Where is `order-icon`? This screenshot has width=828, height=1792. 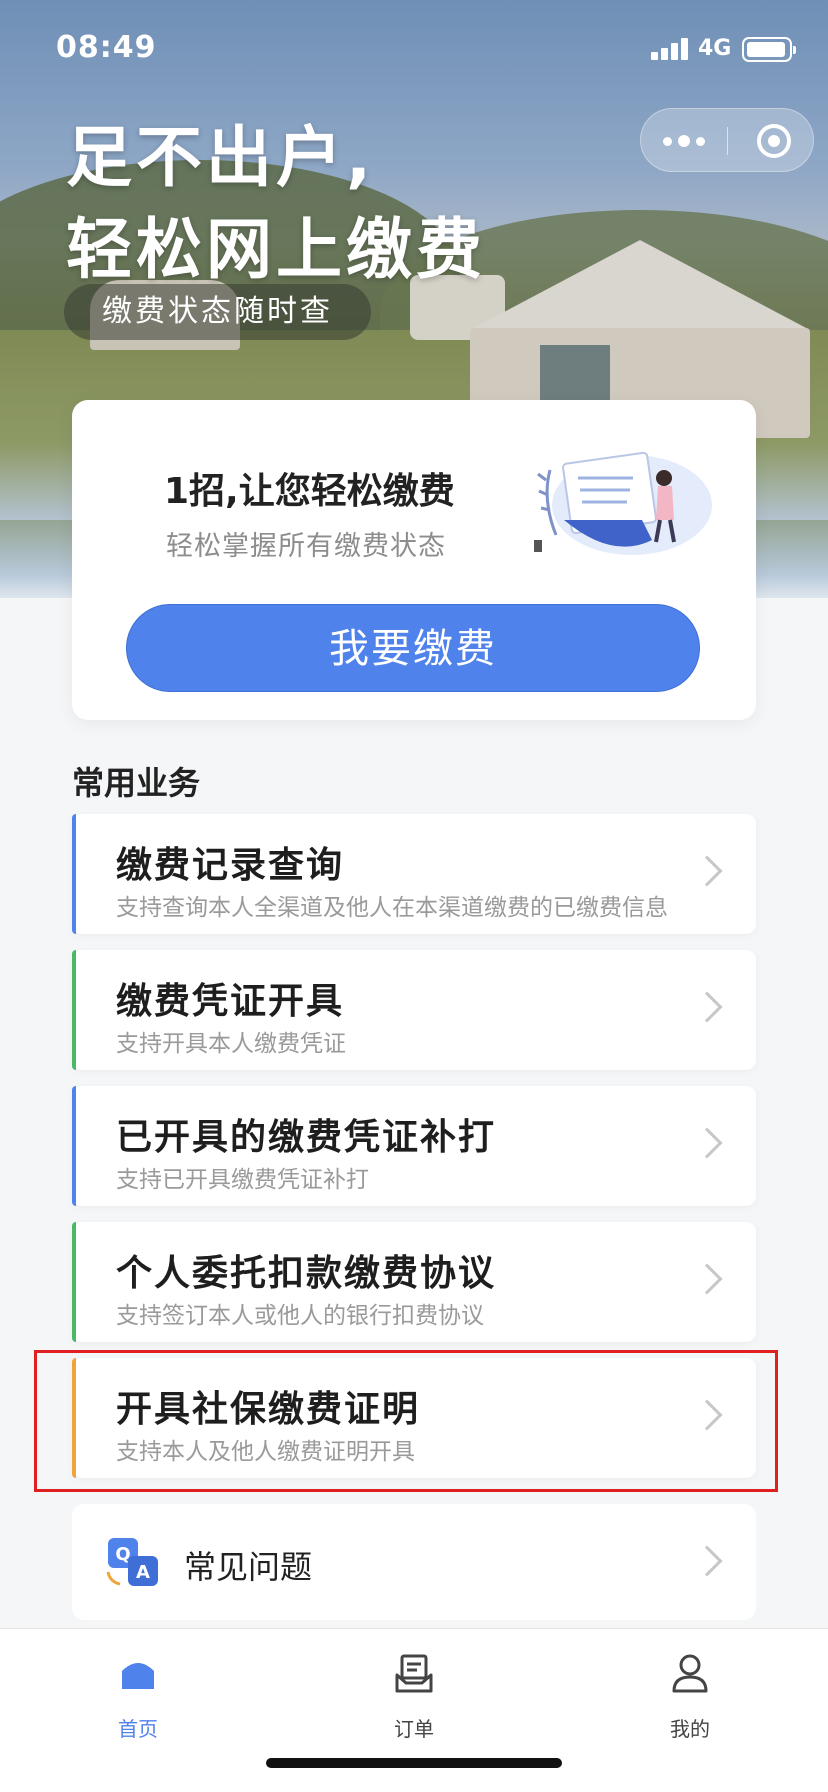
order-icon is located at coordinates (414, 1673).